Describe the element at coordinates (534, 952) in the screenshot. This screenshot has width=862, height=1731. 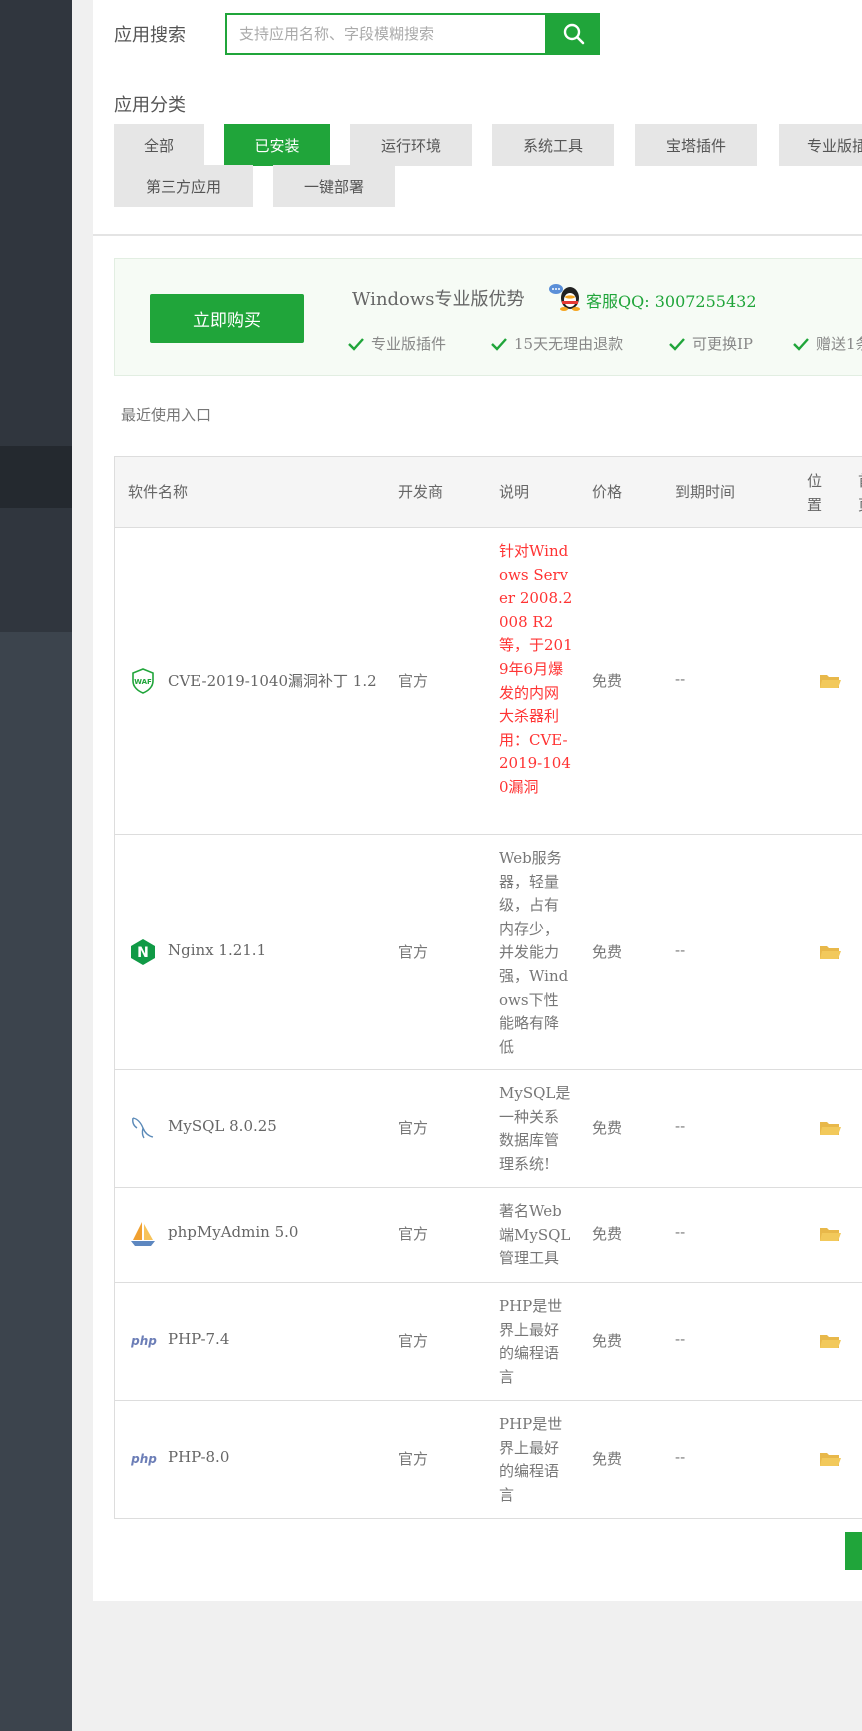
I see `description: Web服务器，轻量级，占有内存少，并发能力强，Windows下性能略有降低` at that location.